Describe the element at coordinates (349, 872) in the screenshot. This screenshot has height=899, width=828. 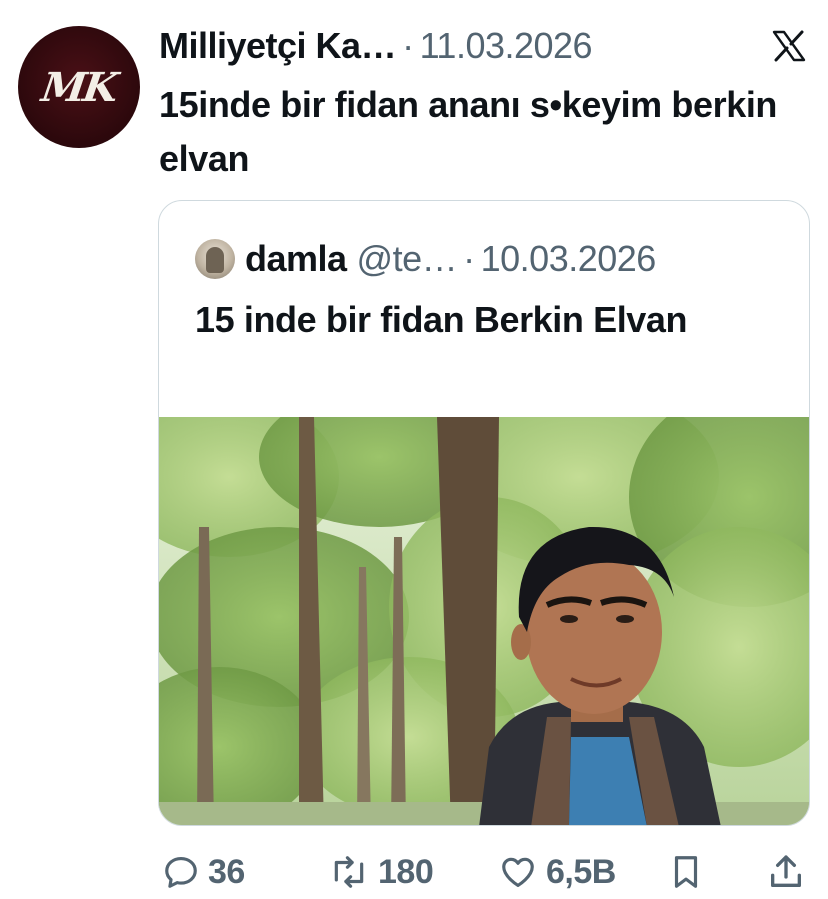
I see `repost-icon` at that location.